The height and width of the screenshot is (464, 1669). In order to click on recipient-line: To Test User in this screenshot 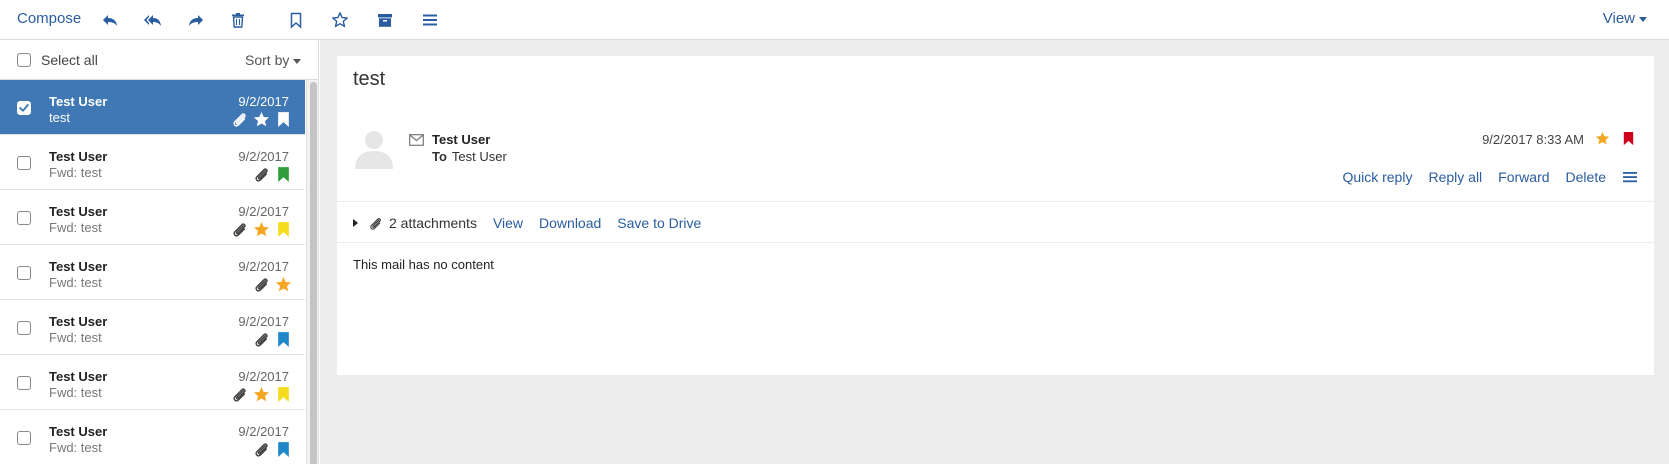, I will do `click(469, 156)`.